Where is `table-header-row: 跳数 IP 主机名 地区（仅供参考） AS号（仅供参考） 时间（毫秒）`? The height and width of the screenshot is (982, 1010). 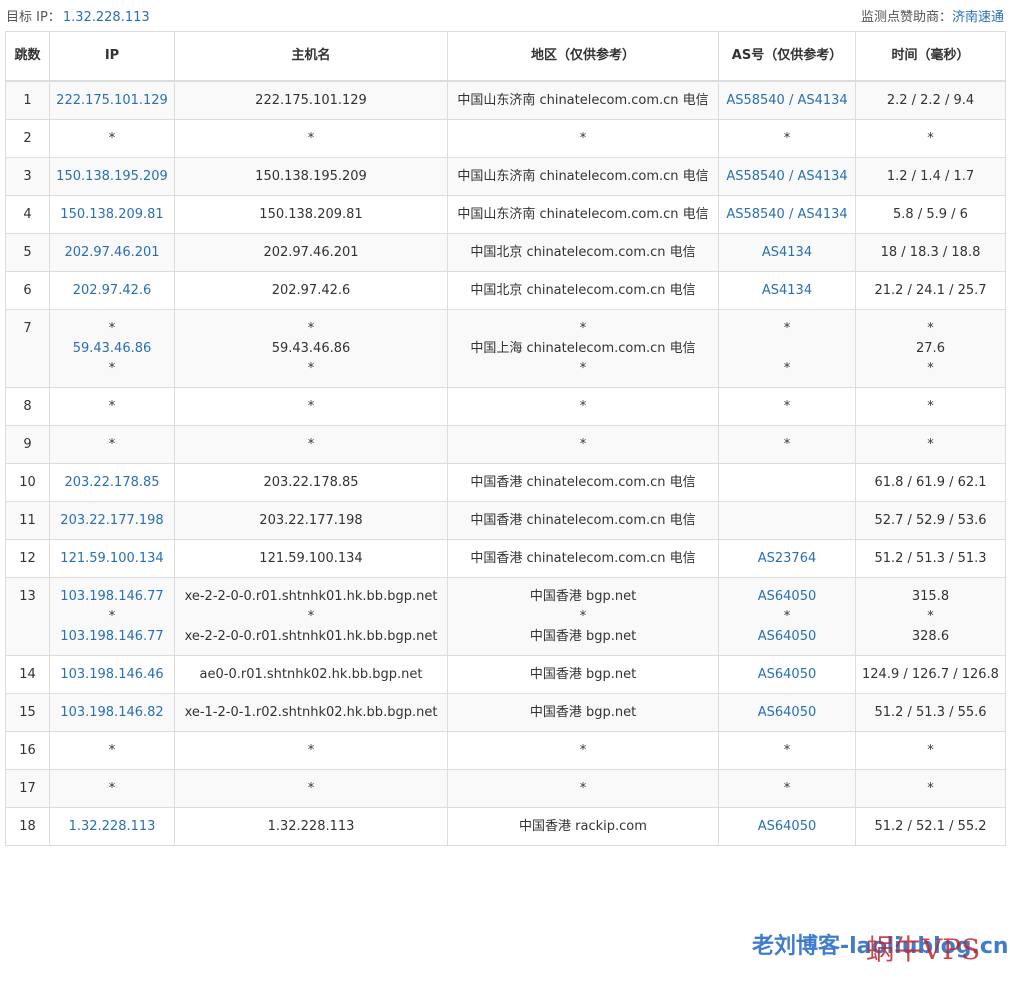 table-header-row: 跳数 IP 主机名 地区（仅供参考） AS号（仅供参考） 时间（毫秒） is located at coordinates (505, 56).